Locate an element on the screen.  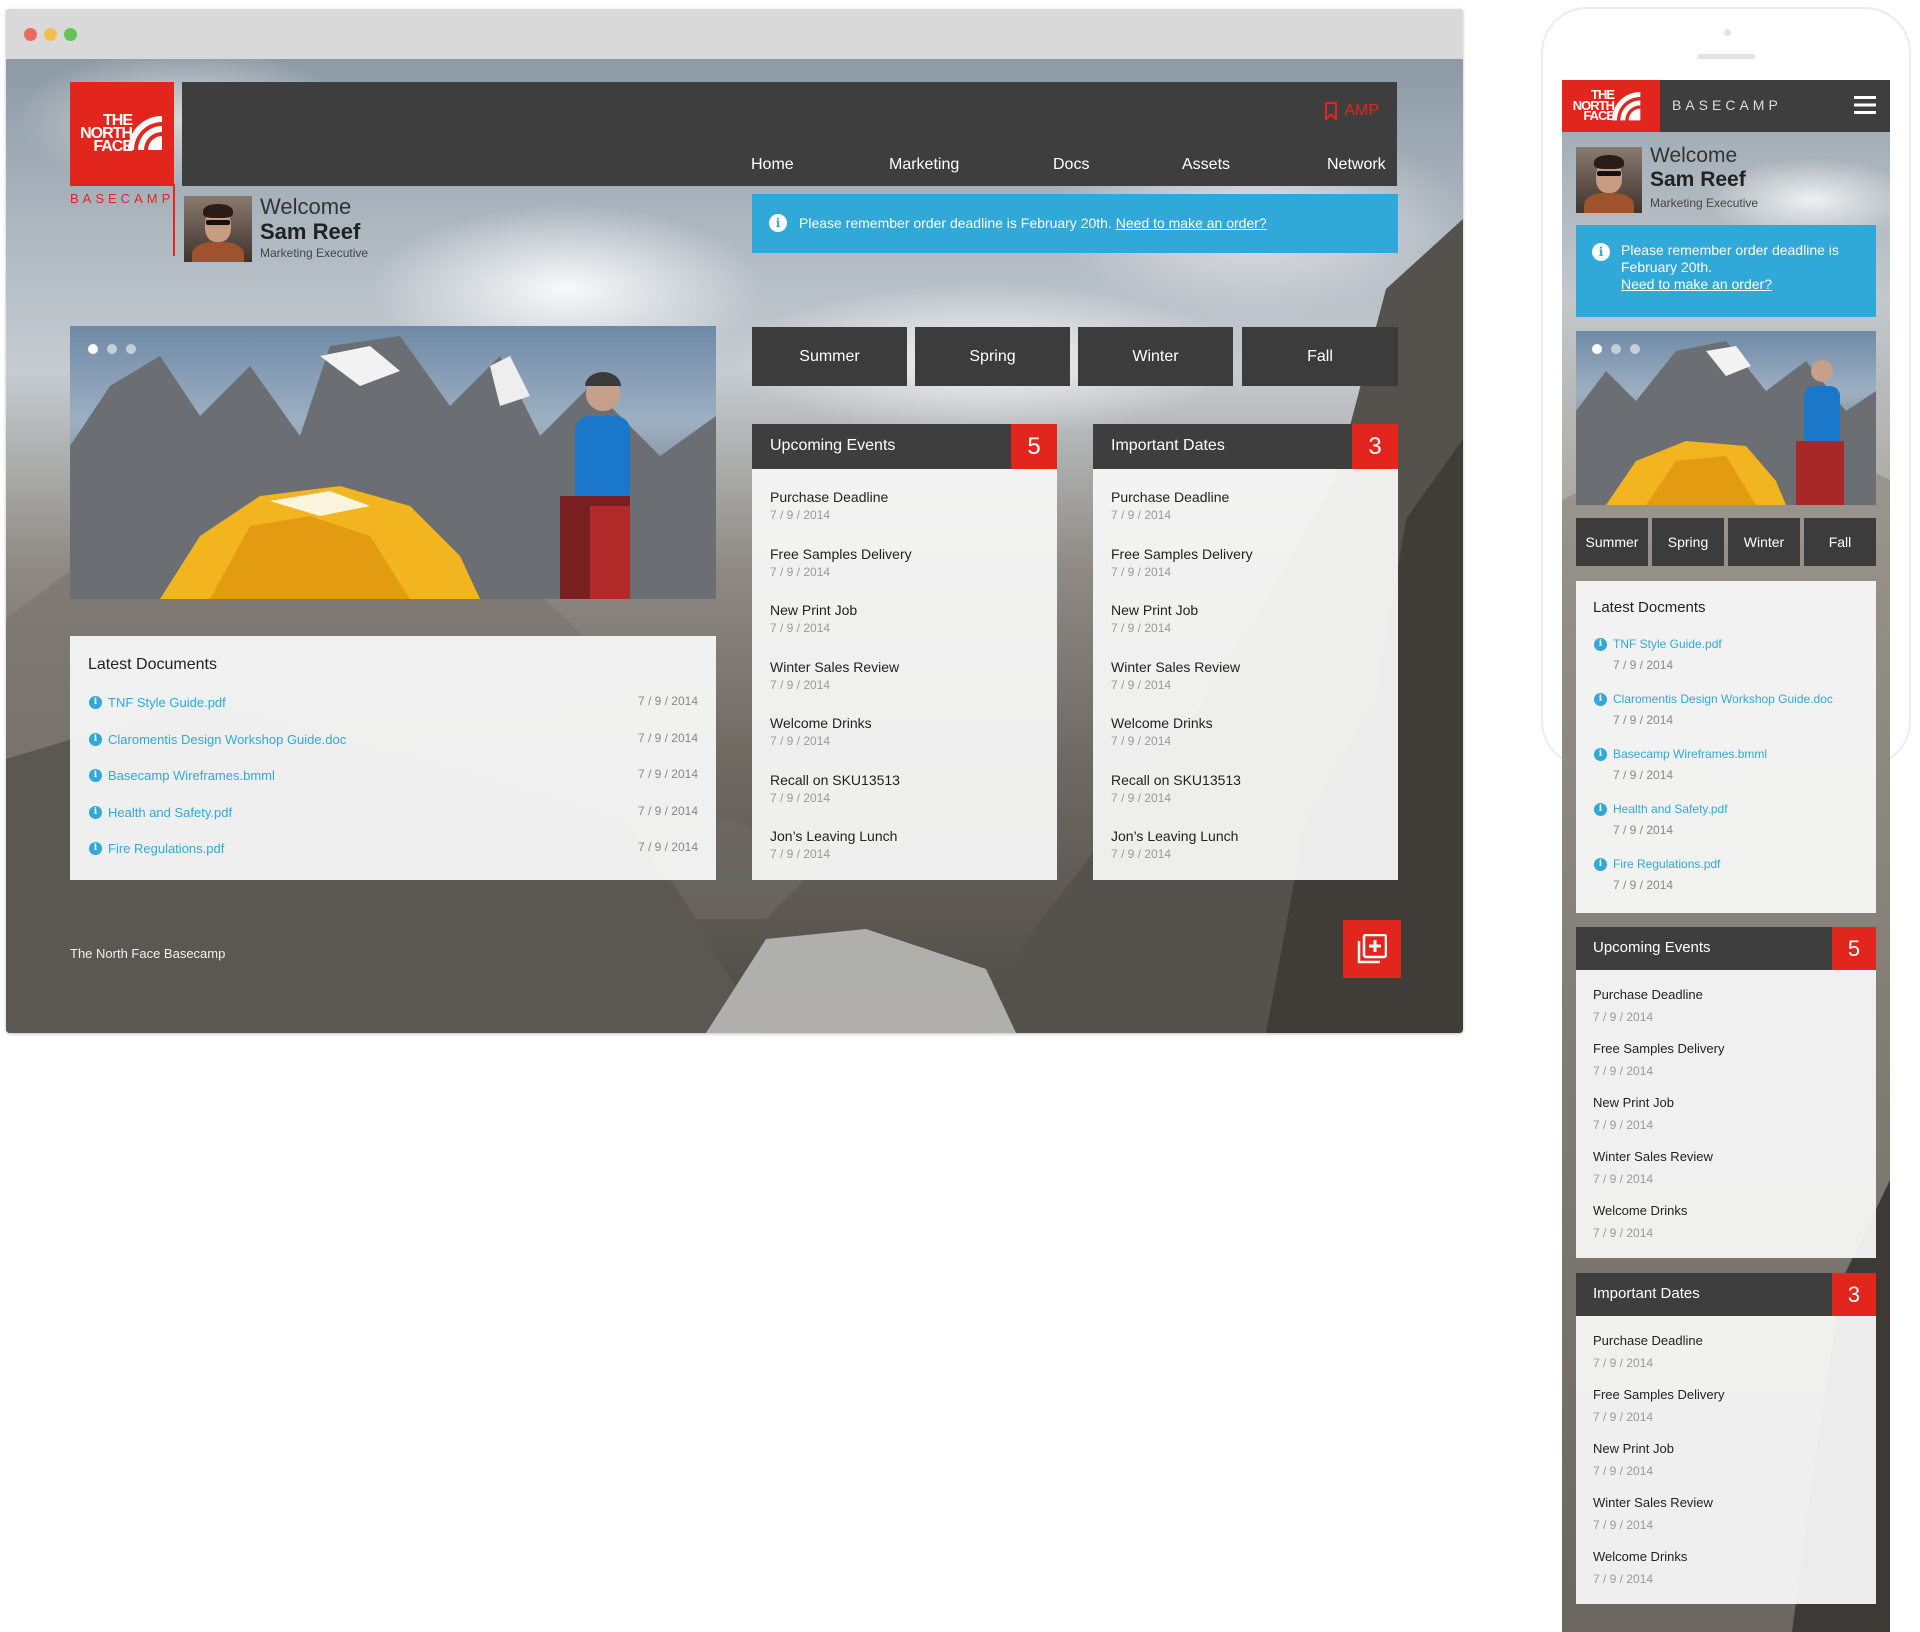
mobile-upcoming-event-date: 7 / 9 / 2014 is located at coordinates (1623, 1233).